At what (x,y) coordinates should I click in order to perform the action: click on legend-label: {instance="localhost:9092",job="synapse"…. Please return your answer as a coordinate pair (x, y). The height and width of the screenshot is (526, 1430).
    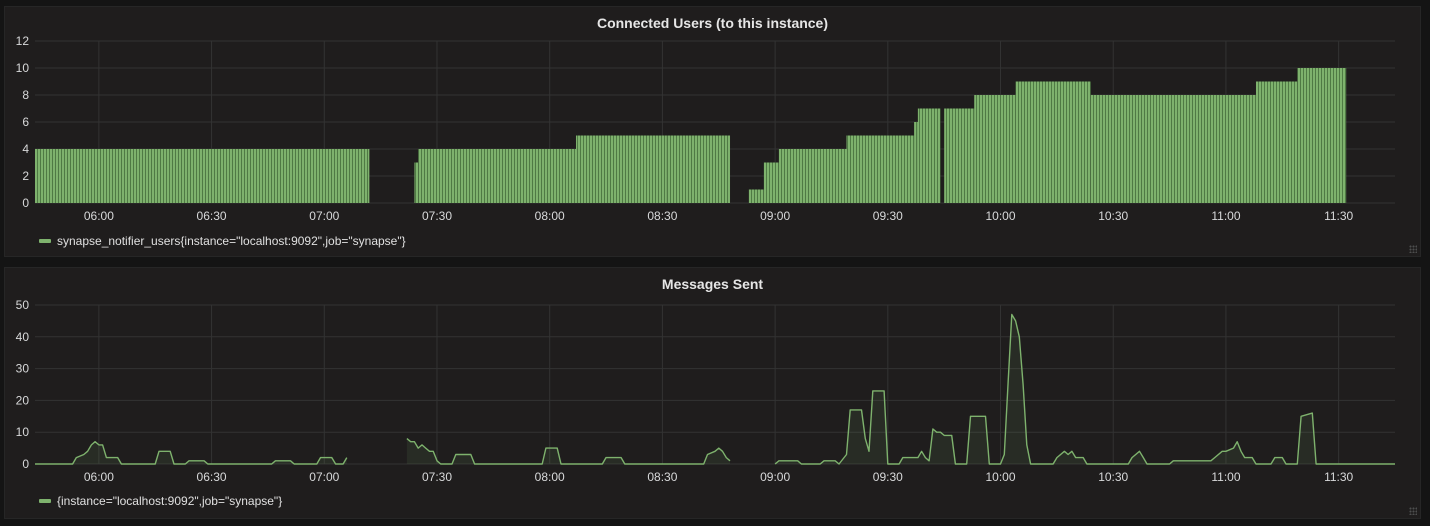
    Looking at the image, I should click on (169, 501).